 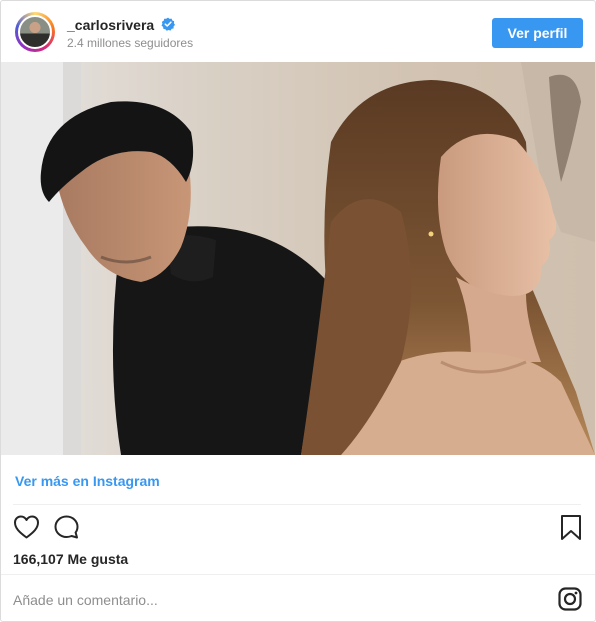 What do you see at coordinates (87, 481) in the screenshot?
I see `view-more-link: Ver más en Instagram` at bounding box center [87, 481].